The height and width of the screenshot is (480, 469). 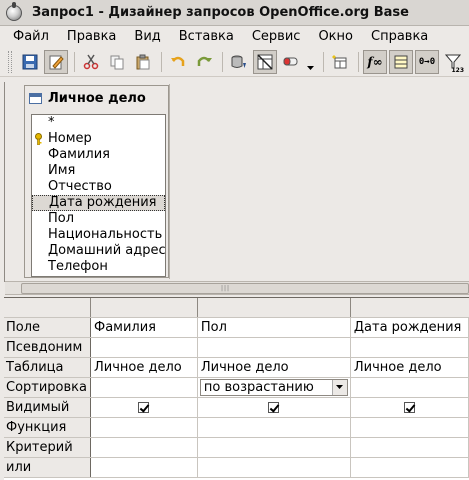 I want to click on alias-button: 0→0, so click(x=427, y=61).